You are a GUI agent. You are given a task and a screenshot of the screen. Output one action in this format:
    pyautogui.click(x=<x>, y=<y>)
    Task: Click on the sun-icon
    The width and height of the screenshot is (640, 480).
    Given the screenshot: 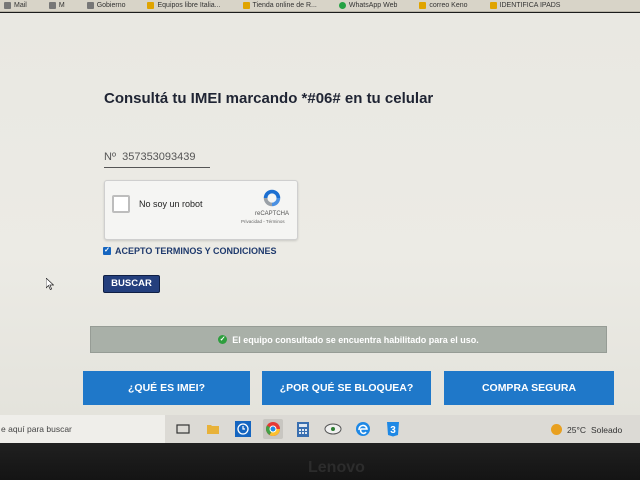 What is the action you would take?
    pyautogui.click(x=556, y=429)
    